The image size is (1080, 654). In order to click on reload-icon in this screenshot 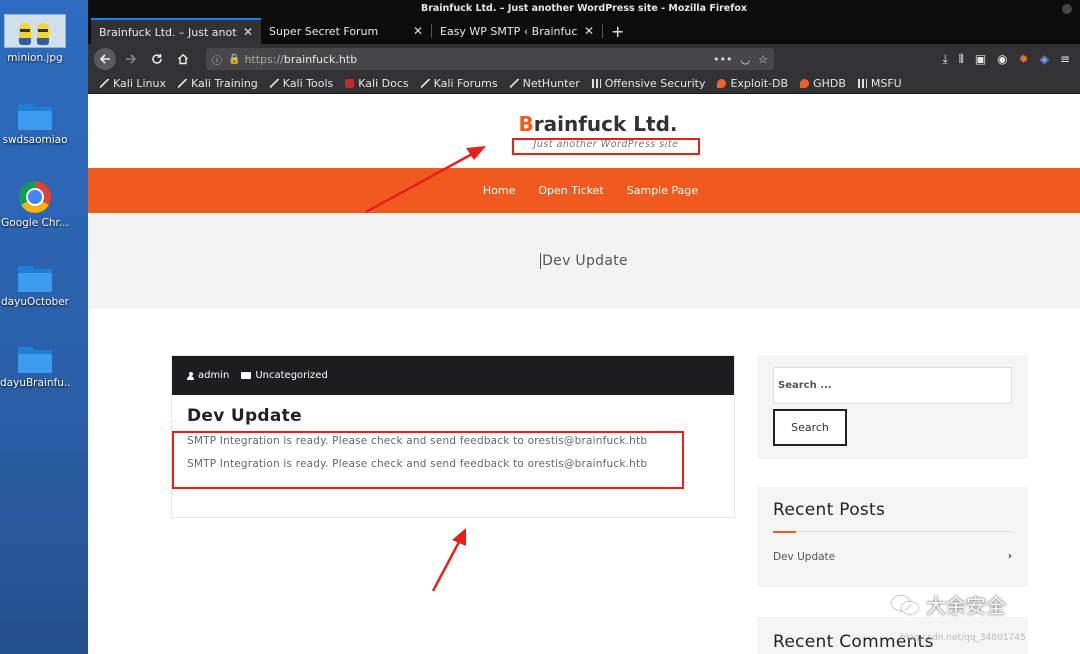, I will do `click(157, 59)`.